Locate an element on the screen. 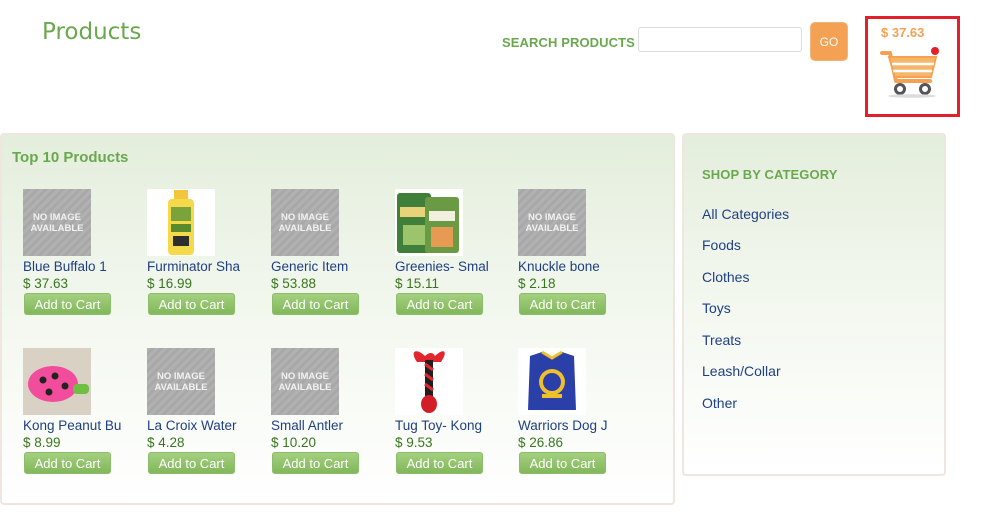 The width and height of the screenshot is (983, 520). product-name-link: Knuckle bone is located at coordinates (568, 266).